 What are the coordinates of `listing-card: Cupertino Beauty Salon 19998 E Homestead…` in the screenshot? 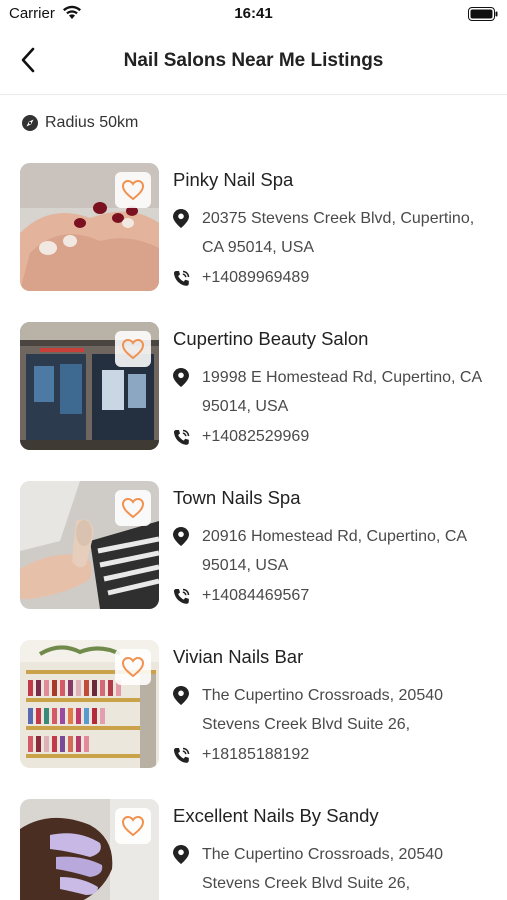 It's located at (255, 386).